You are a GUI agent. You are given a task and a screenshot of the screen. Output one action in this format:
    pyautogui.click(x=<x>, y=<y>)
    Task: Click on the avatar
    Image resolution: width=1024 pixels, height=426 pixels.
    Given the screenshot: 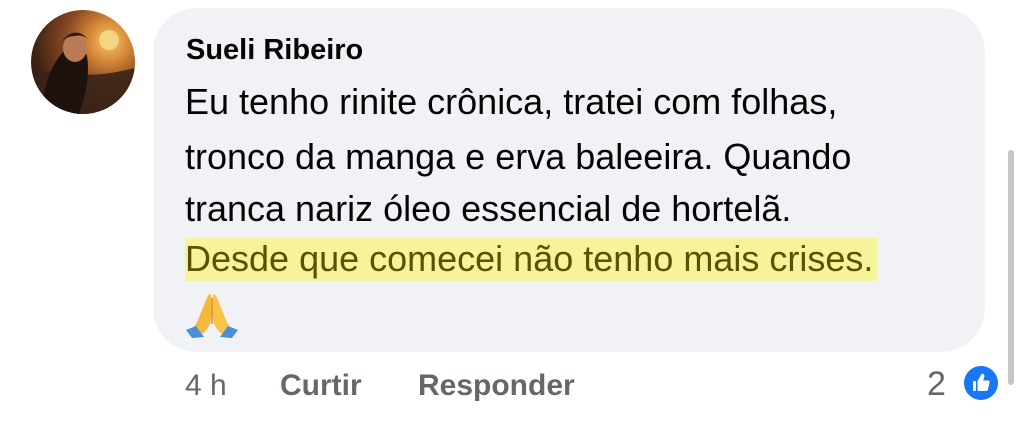 What is the action you would take?
    pyautogui.click(x=83, y=62)
    